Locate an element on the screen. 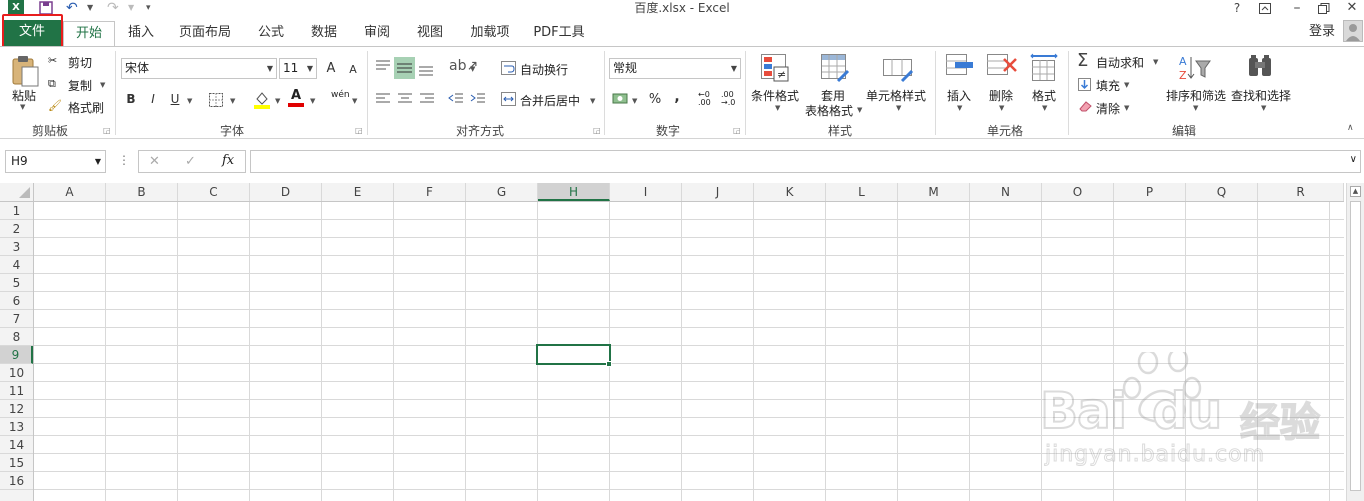 The height and width of the screenshot is (501, 1364). delete-dropdown-icon: ▼ is located at coordinates (1001, 108).